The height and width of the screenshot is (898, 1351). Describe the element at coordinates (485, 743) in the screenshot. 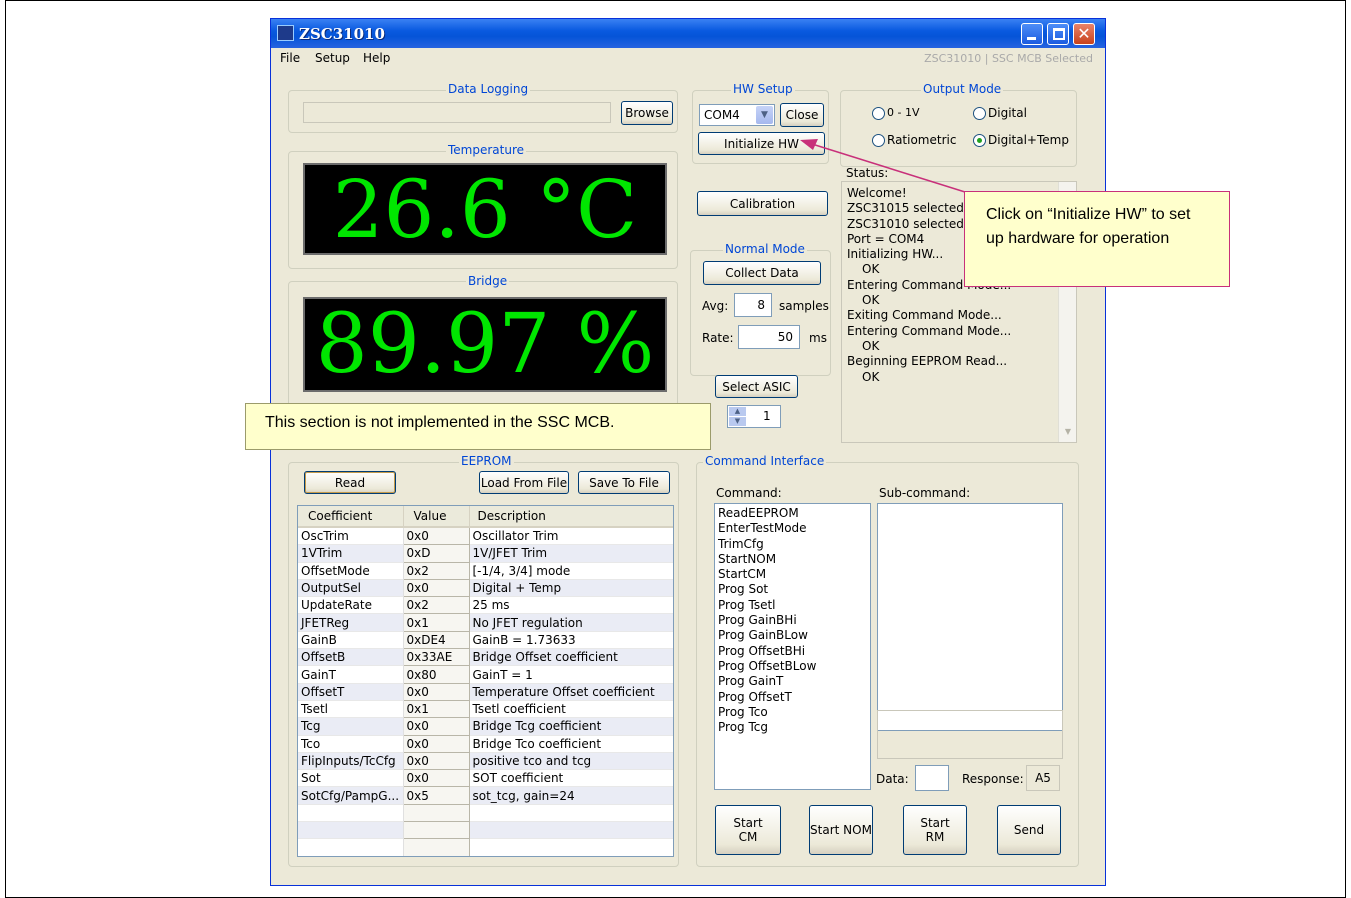

I see `table-row: Tco 0x0 Bridge Tco coefficient` at that location.